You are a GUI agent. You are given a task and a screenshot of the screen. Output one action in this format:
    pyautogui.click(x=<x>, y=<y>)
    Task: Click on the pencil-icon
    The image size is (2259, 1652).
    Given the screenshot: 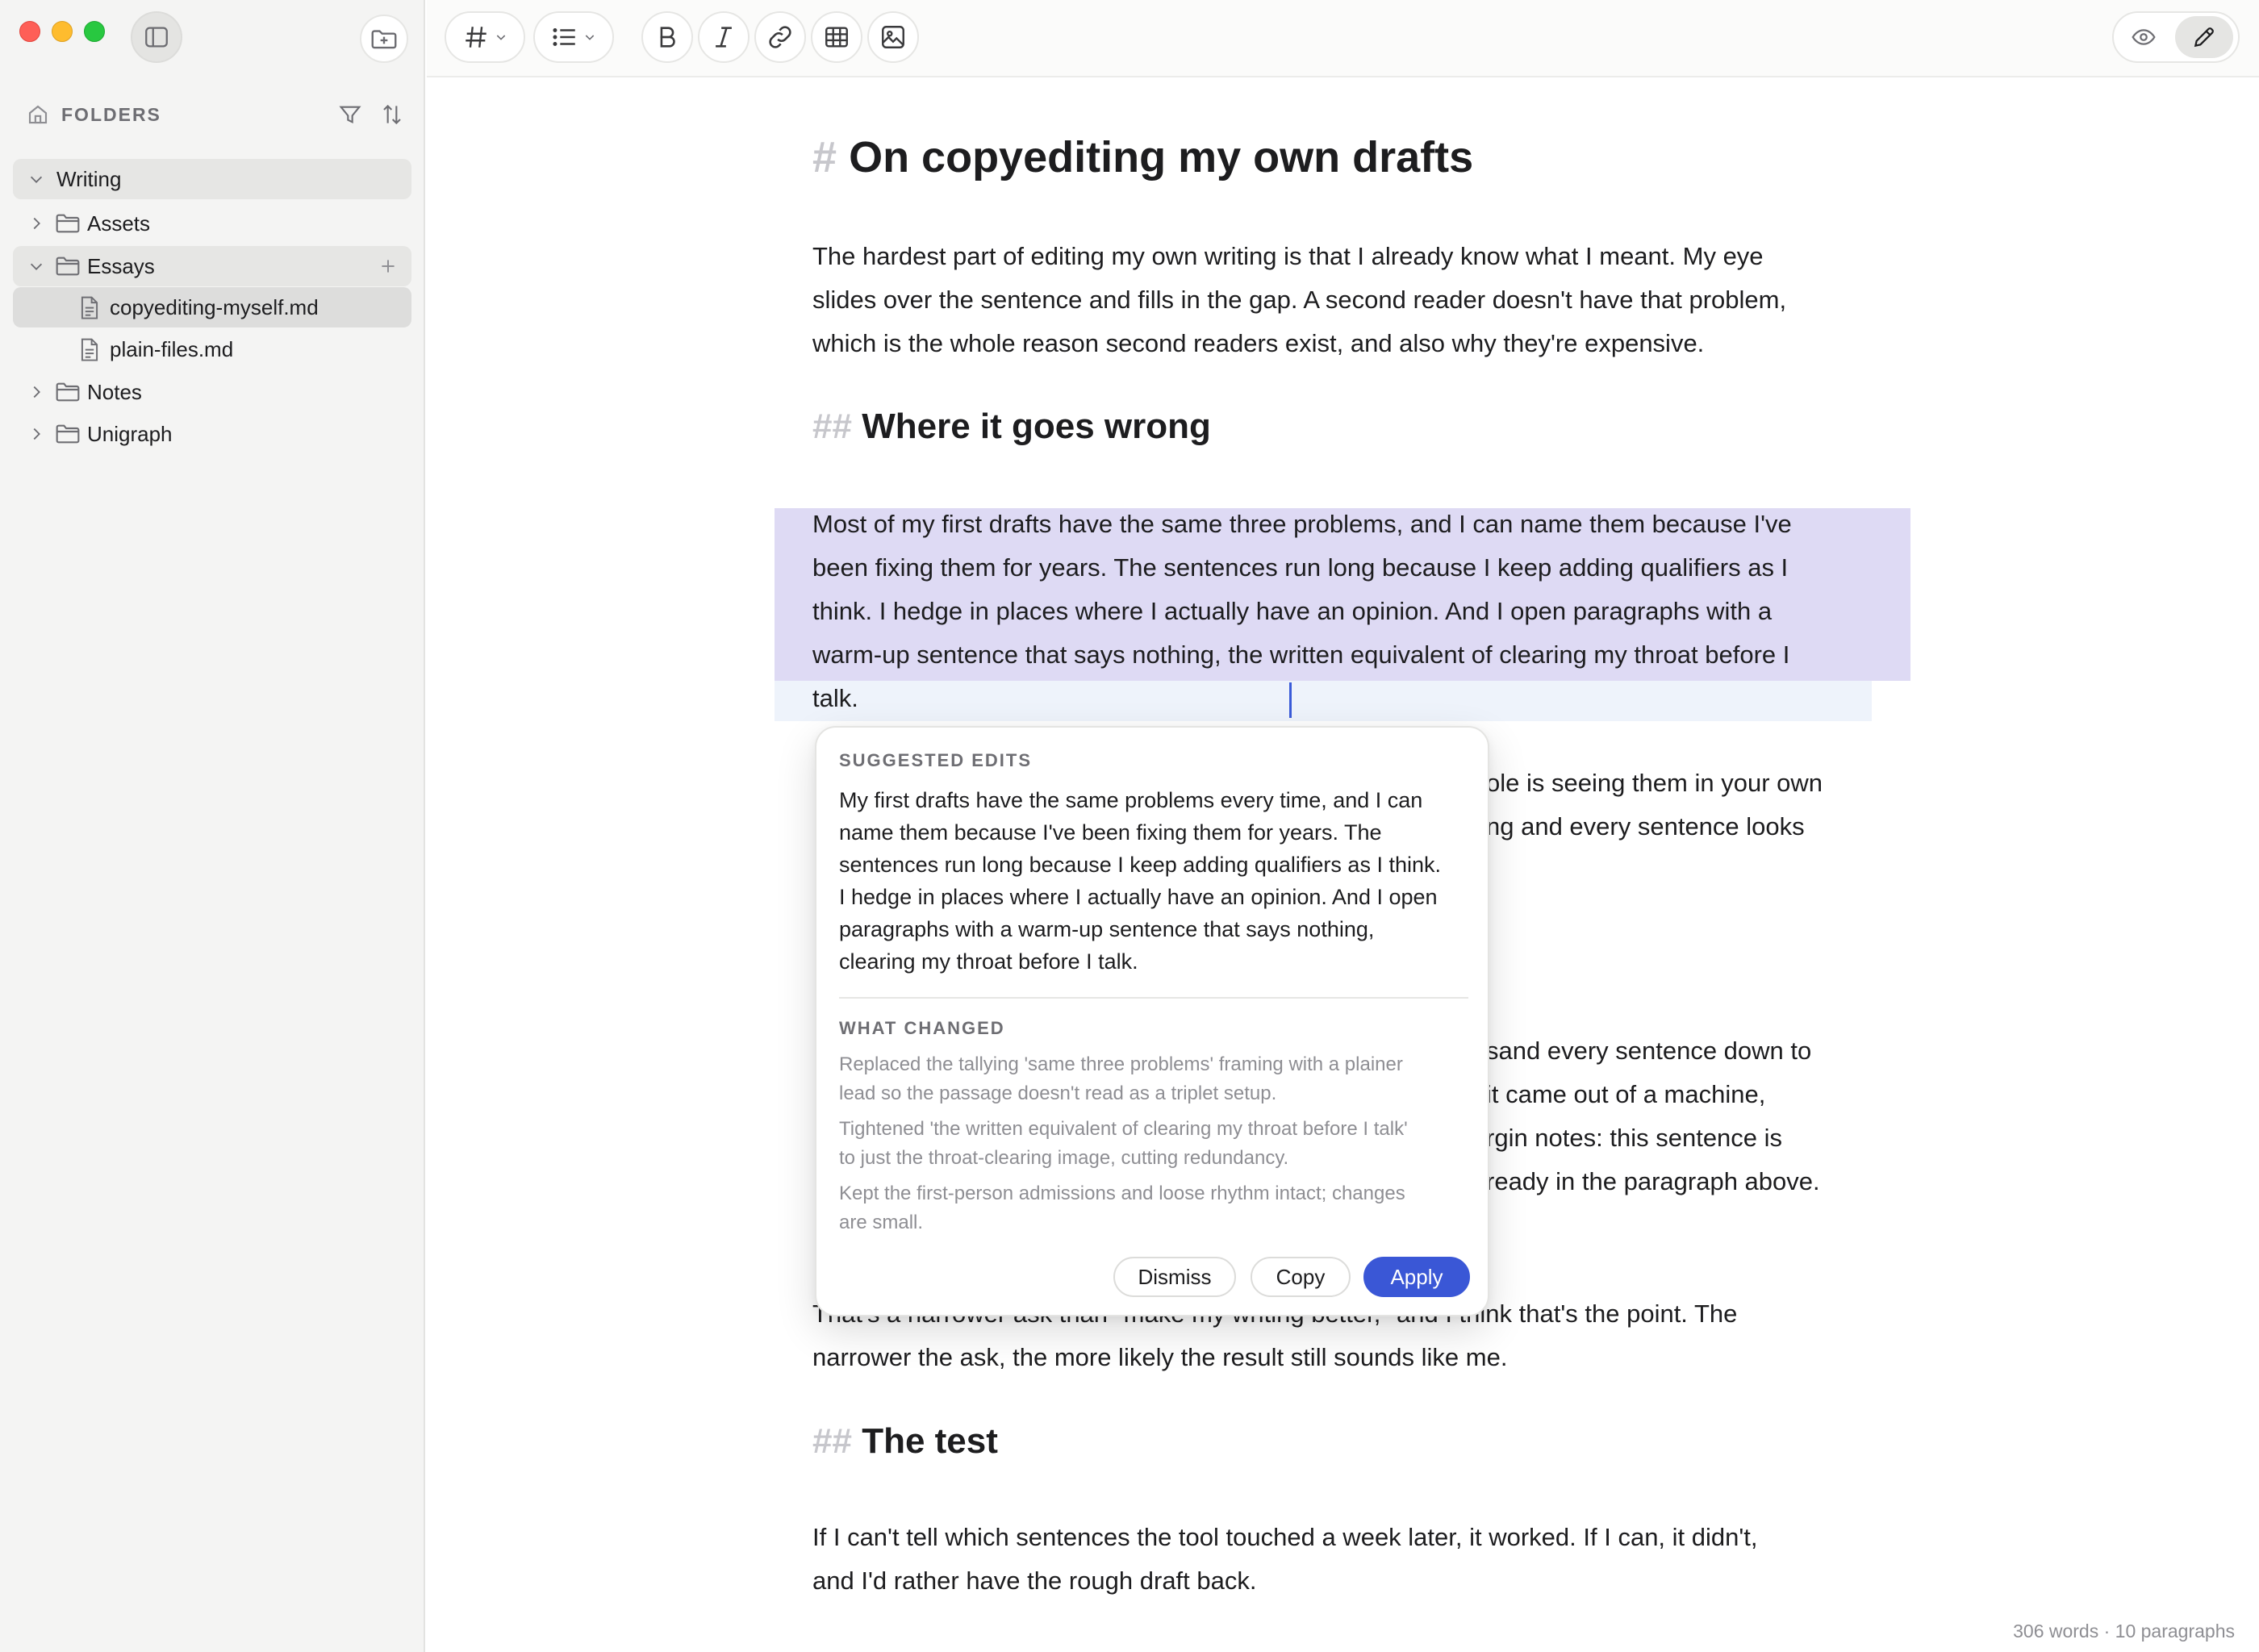 What is the action you would take?
    pyautogui.click(x=2204, y=37)
    